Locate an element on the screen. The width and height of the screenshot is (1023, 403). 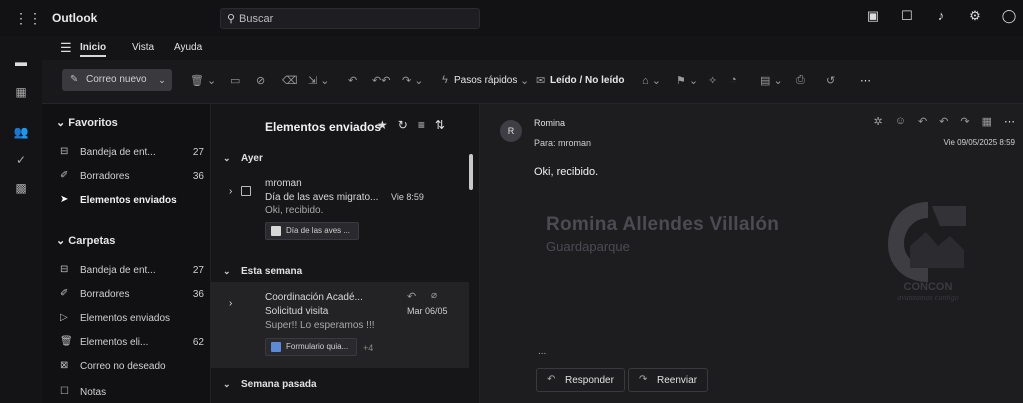
folder-favorite-drafts: ✐ Borradores 36 is located at coordinates (135, 178).